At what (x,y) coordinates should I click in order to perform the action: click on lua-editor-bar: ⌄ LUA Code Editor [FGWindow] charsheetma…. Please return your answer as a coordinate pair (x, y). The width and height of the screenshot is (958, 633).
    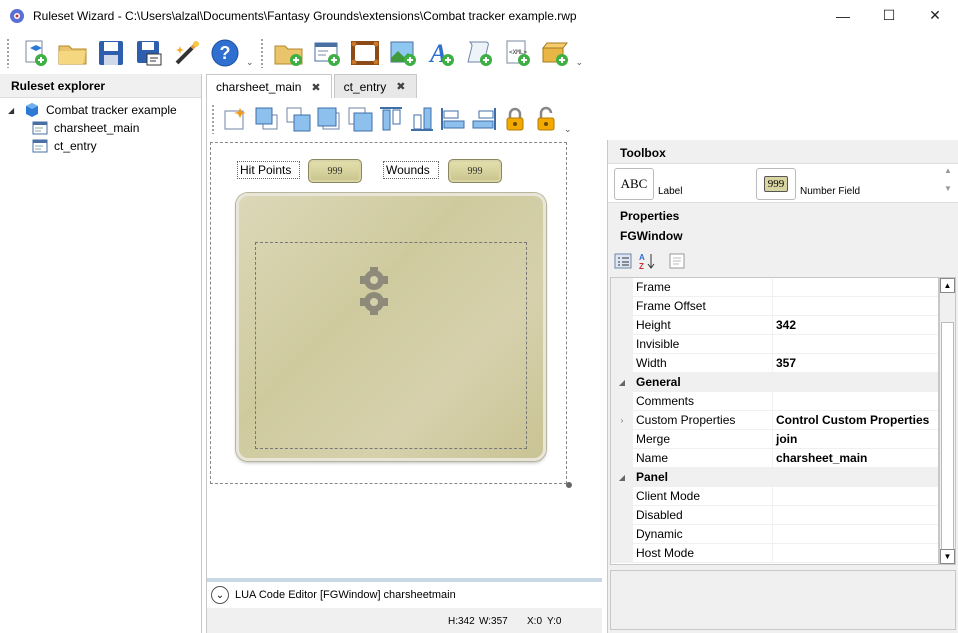
    Looking at the image, I should click on (404, 593).